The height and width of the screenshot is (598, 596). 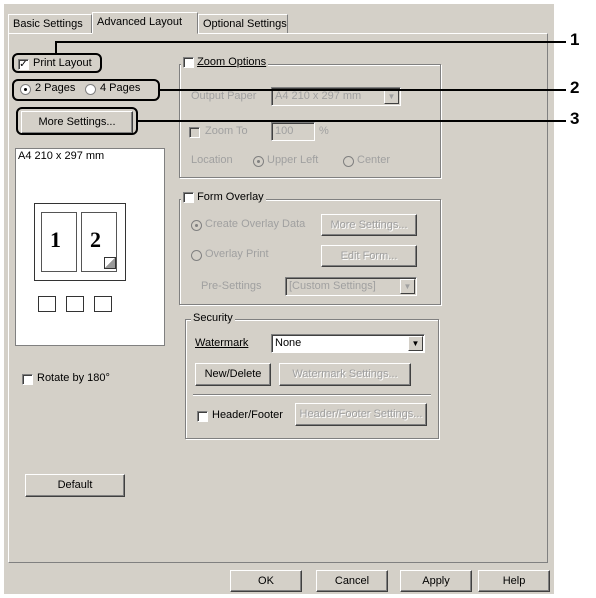 I want to click on center-radio, so click(x=348, y=161).